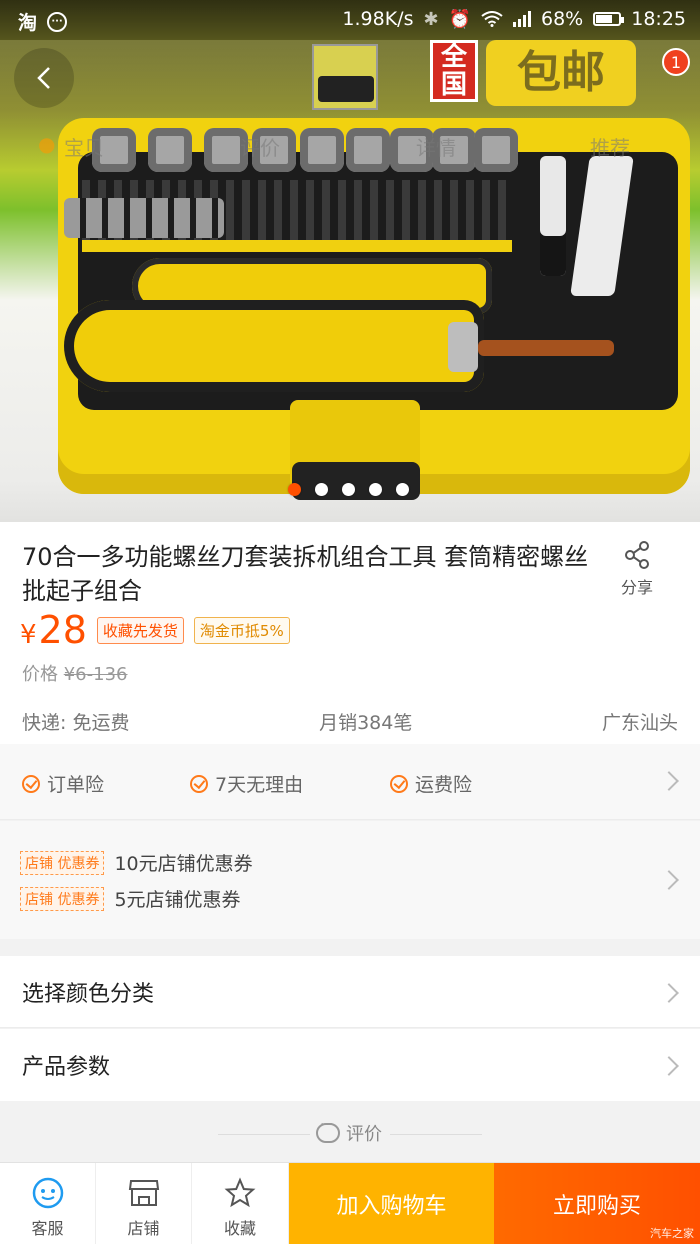 The height and width of the screenshot is (1244, 700). I want to click on monthly-sales: 月销384笔, so click(366, 723).